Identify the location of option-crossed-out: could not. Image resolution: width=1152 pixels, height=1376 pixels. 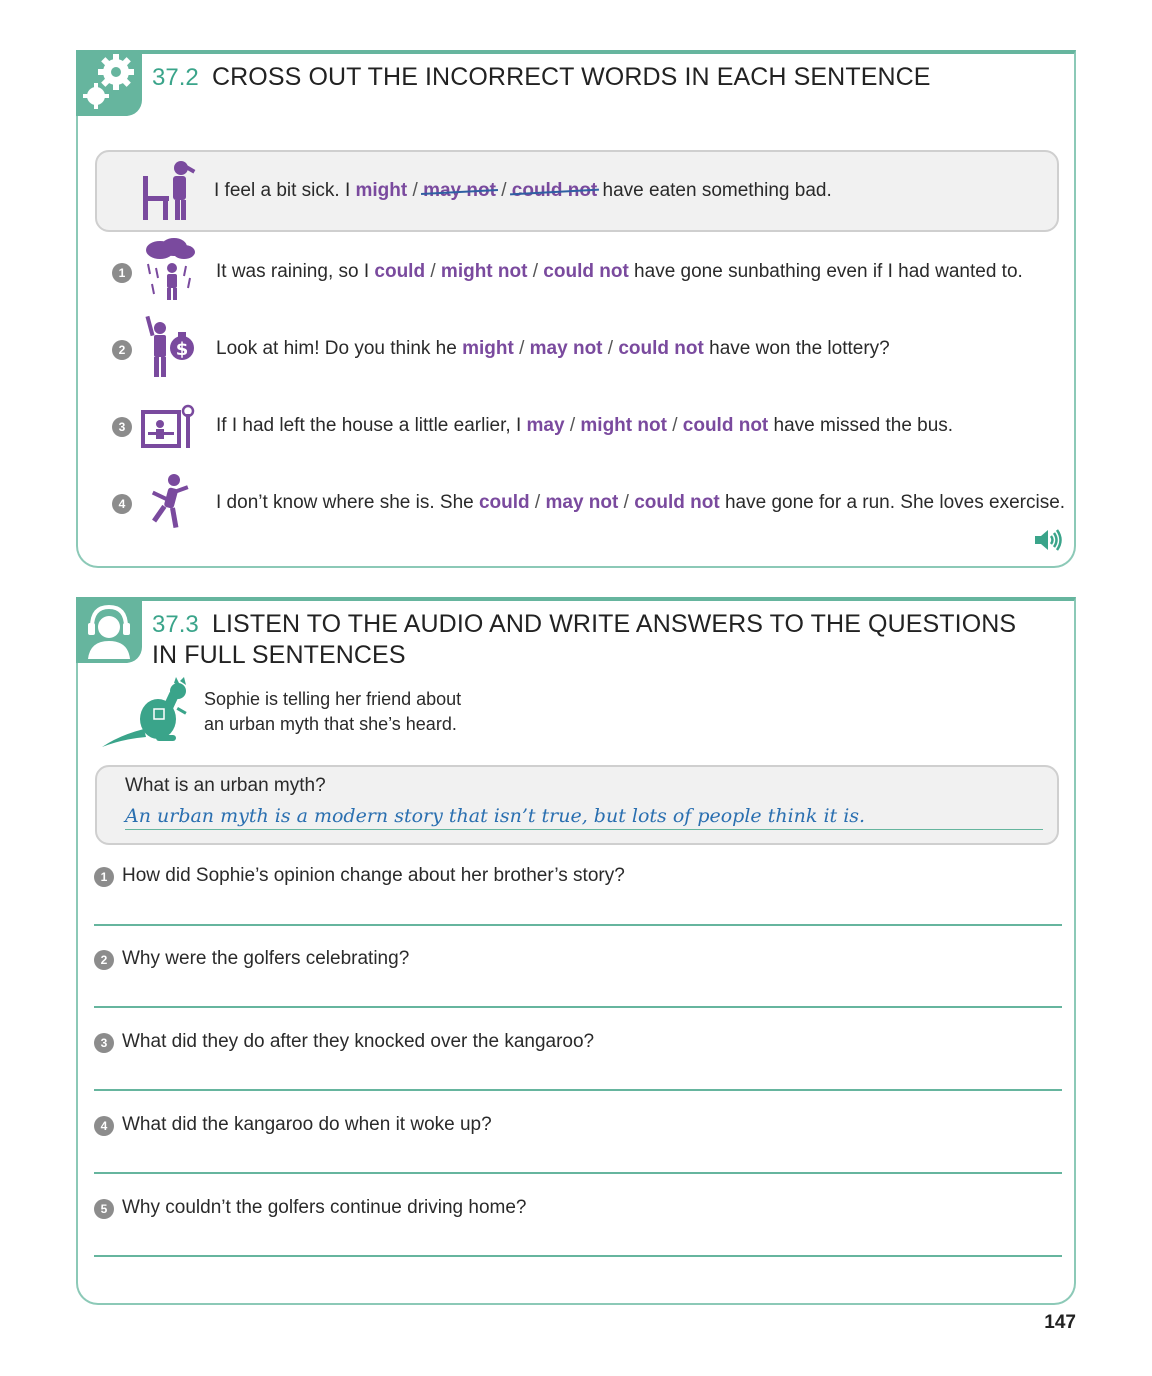
(554, 190).